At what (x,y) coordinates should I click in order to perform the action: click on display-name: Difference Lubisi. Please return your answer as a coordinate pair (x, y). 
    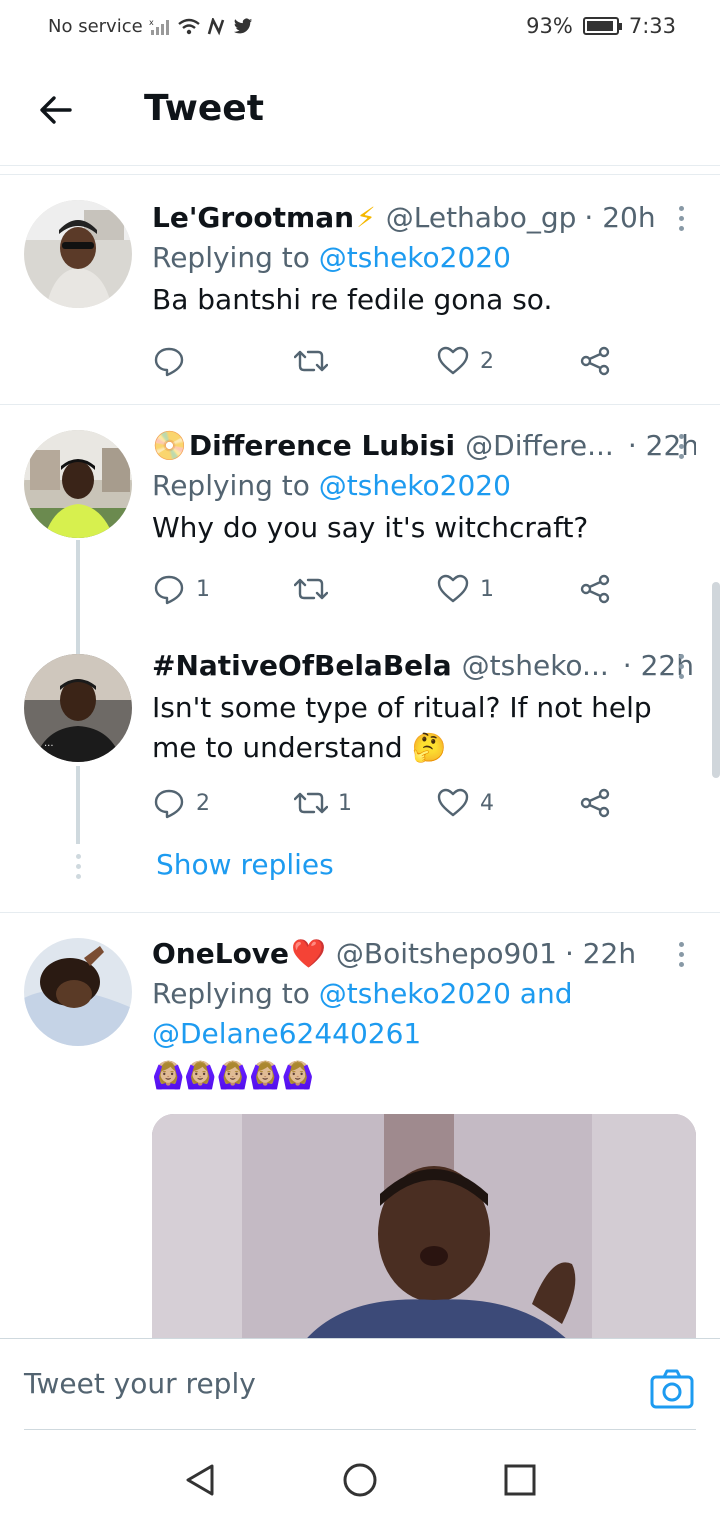
    Looking at the image, I should click on (322, 446).